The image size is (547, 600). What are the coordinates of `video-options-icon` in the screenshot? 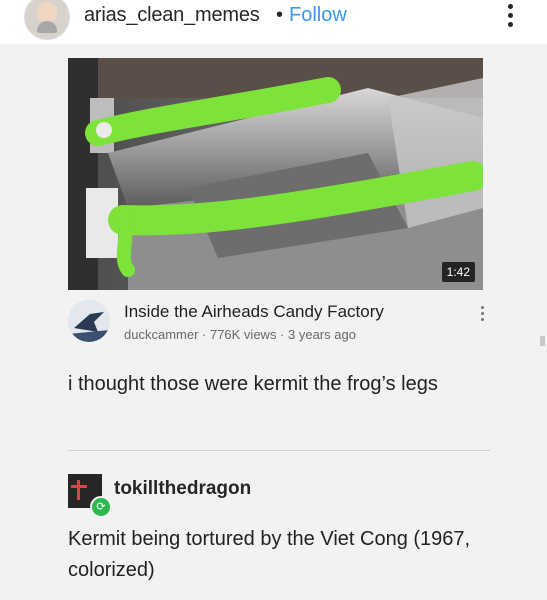 It's located at (483, 315).